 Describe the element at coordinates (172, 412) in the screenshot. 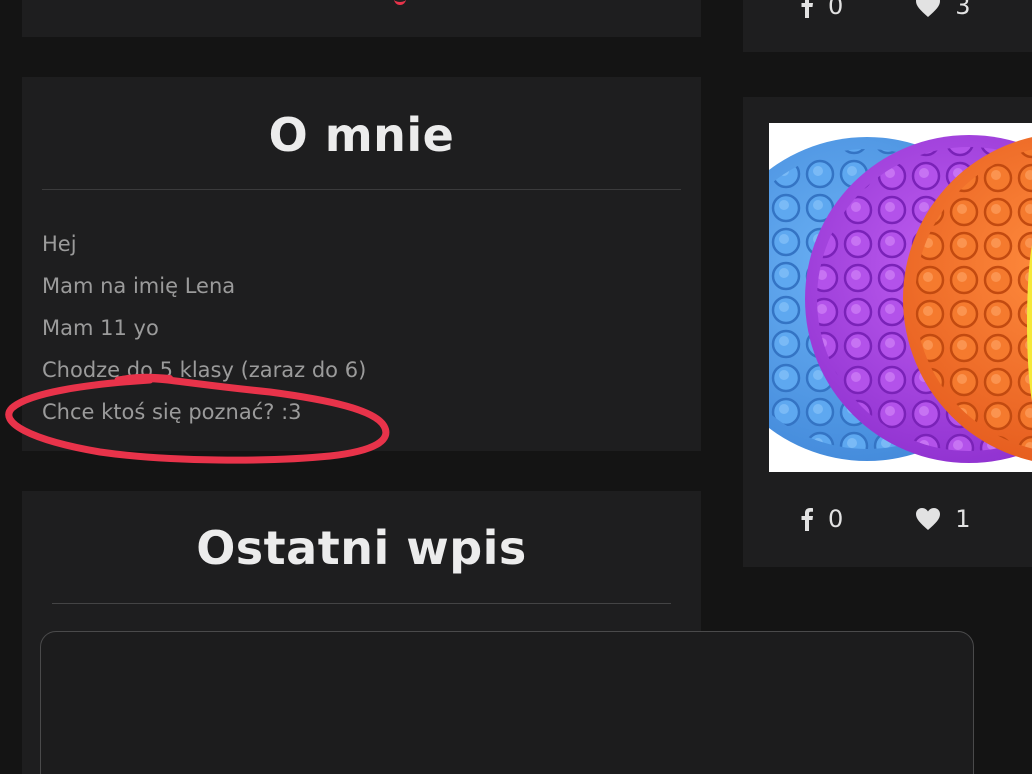

I see `about-line: Chce ktoś się poznać? :3` at that location.